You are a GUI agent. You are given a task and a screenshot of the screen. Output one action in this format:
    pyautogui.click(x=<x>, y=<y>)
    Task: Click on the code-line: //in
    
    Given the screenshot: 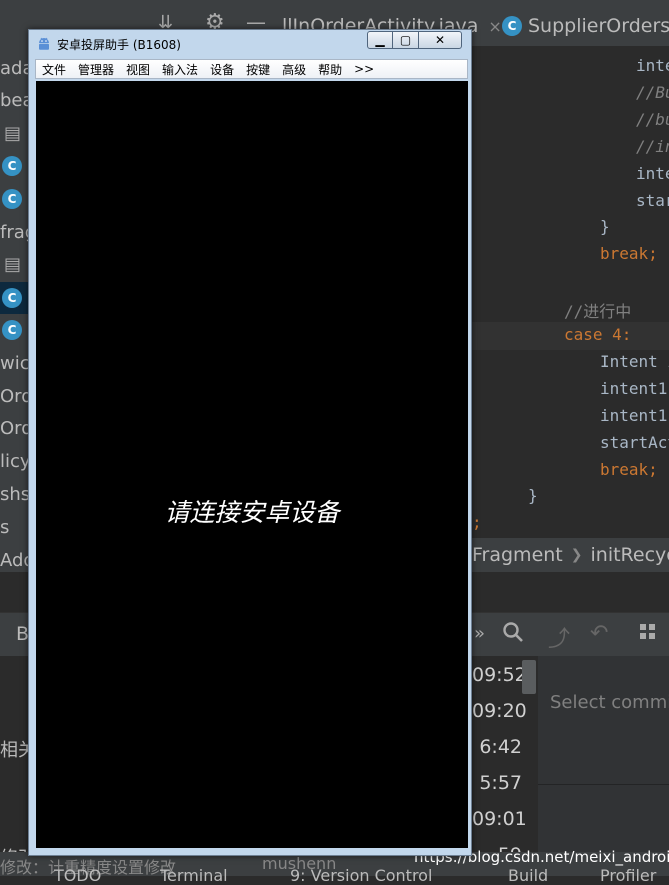 What is the action you would take?
    pyautogui.click(x=652, y=146)
    